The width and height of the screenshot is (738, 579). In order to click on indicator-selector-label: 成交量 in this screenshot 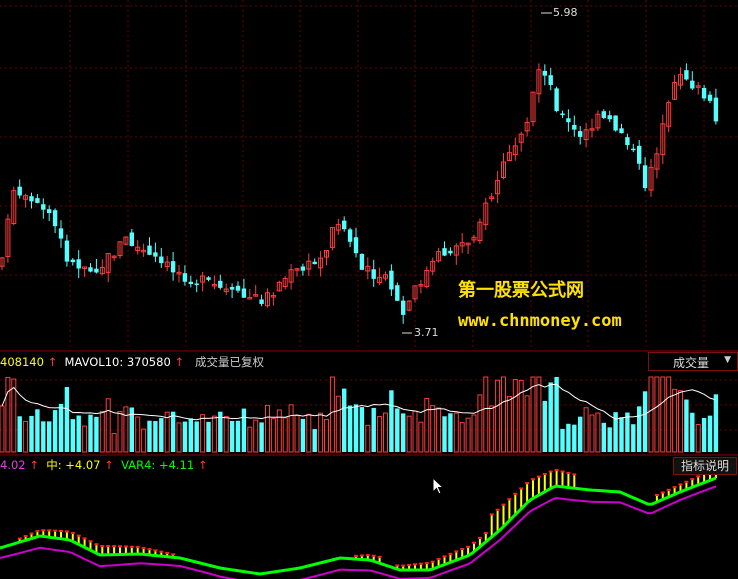, I will do `click(691, 363)`.